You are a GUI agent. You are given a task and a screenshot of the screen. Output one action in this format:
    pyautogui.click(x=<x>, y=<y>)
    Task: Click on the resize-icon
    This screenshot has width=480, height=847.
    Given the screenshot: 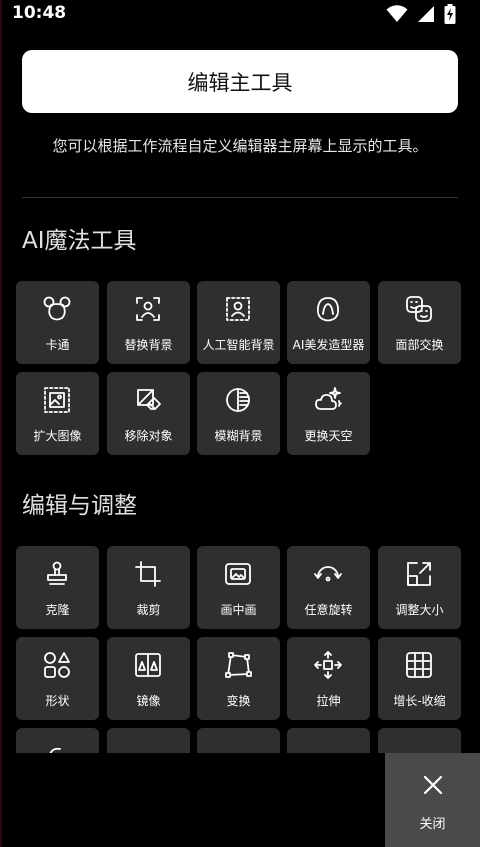 What is the action you would take?
    pyautogui.click(x=419, y=574)
    